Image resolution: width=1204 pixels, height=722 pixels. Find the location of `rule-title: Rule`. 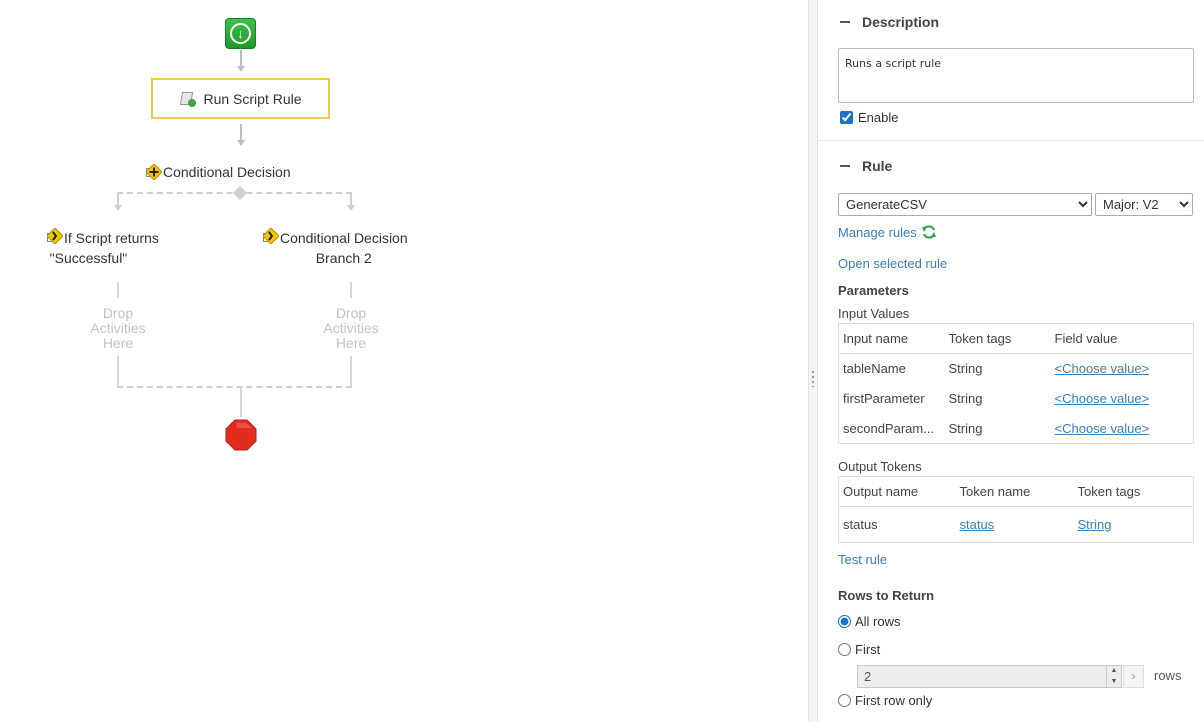

rule-title: Rule is located at coordinates (877, 166).